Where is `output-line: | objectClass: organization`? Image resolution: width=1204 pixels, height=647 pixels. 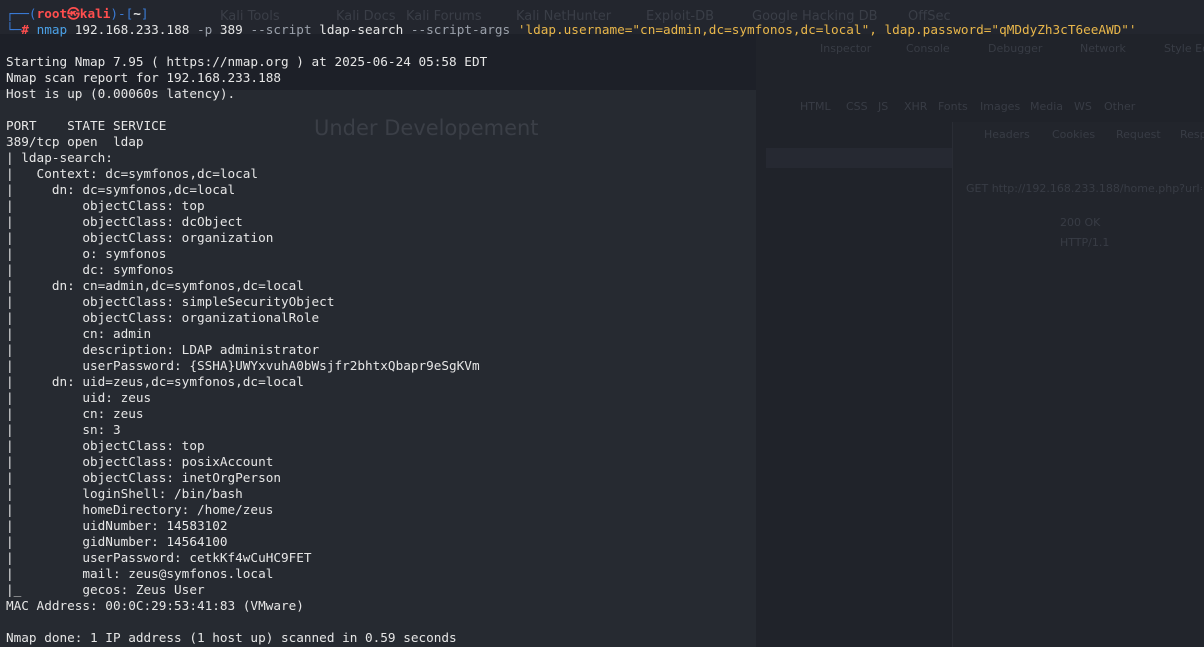 output-line: | objectClass: organization is located at coordinates (140, 237).